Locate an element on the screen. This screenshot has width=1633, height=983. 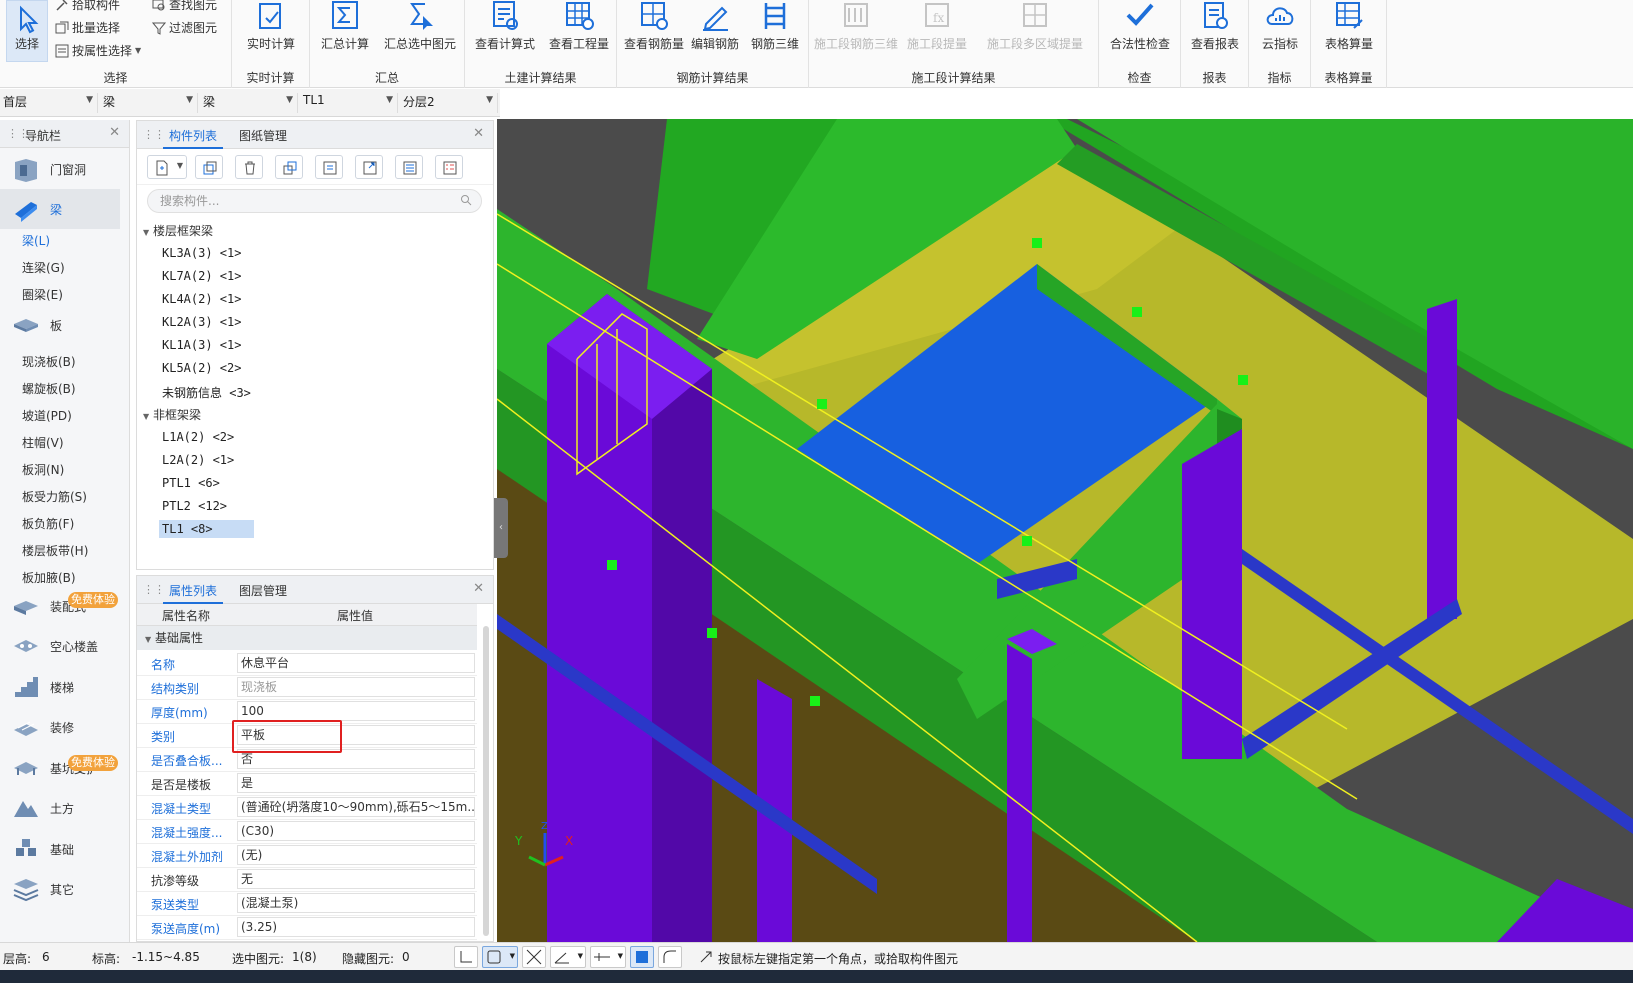
export-button is located at coordinates (369, 167).